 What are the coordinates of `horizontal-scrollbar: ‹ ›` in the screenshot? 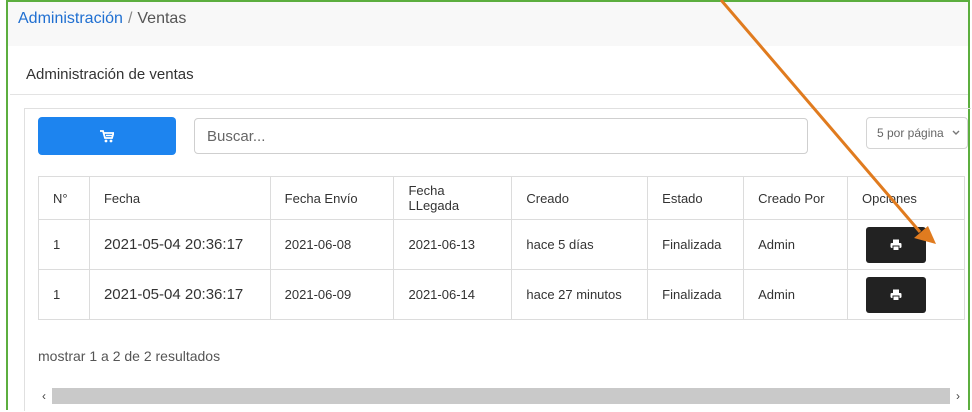 It's located at (501, 396).